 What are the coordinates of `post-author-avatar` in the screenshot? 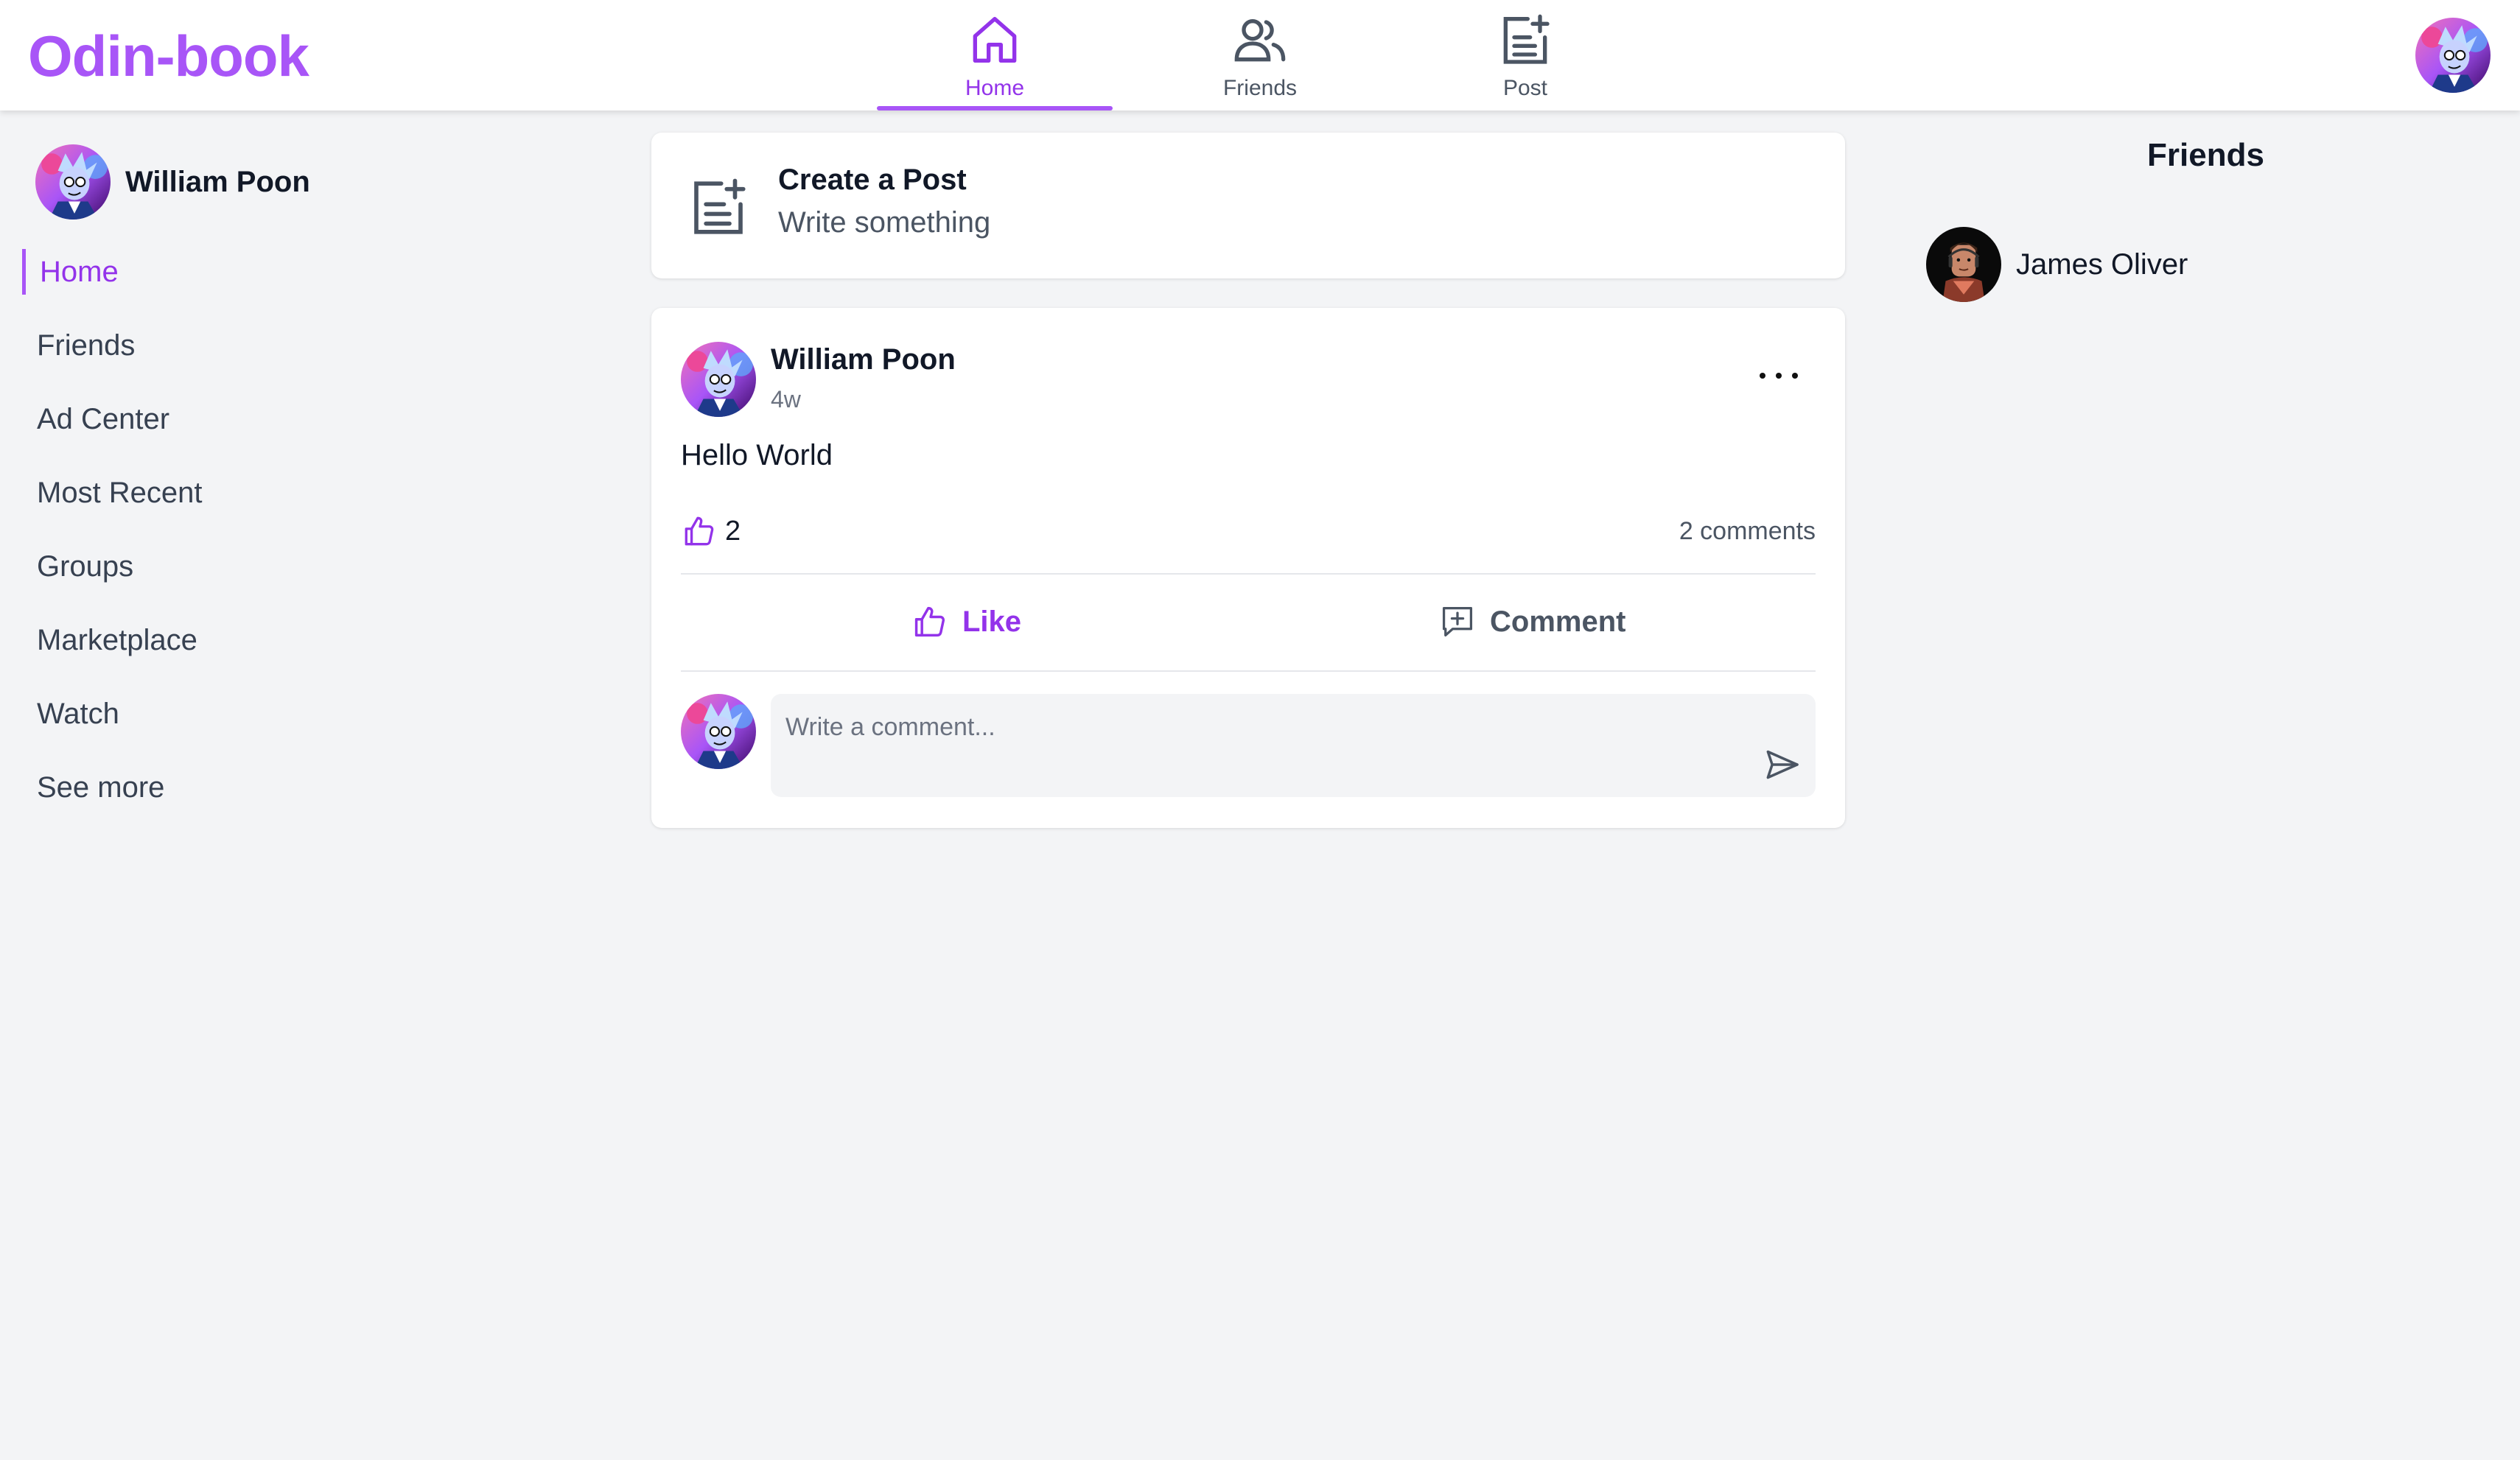 It's located at (718, 379).